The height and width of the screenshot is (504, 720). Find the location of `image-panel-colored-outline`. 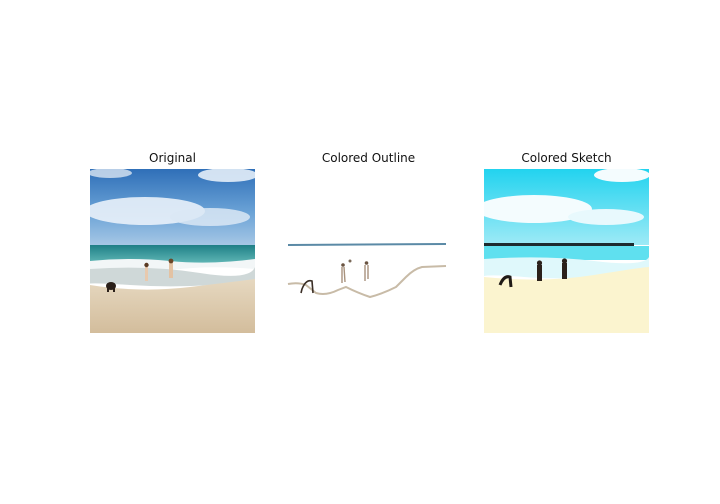

image-panel-colored-outline is located at coordinates (368, 251).